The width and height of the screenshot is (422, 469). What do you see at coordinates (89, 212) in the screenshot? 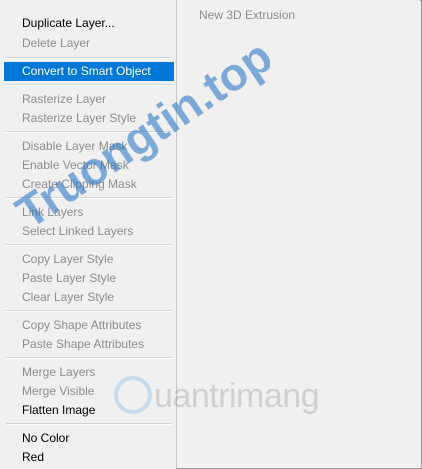
I see `menu-item-link-layers: Link Layers` at bounding box center [89, 212].